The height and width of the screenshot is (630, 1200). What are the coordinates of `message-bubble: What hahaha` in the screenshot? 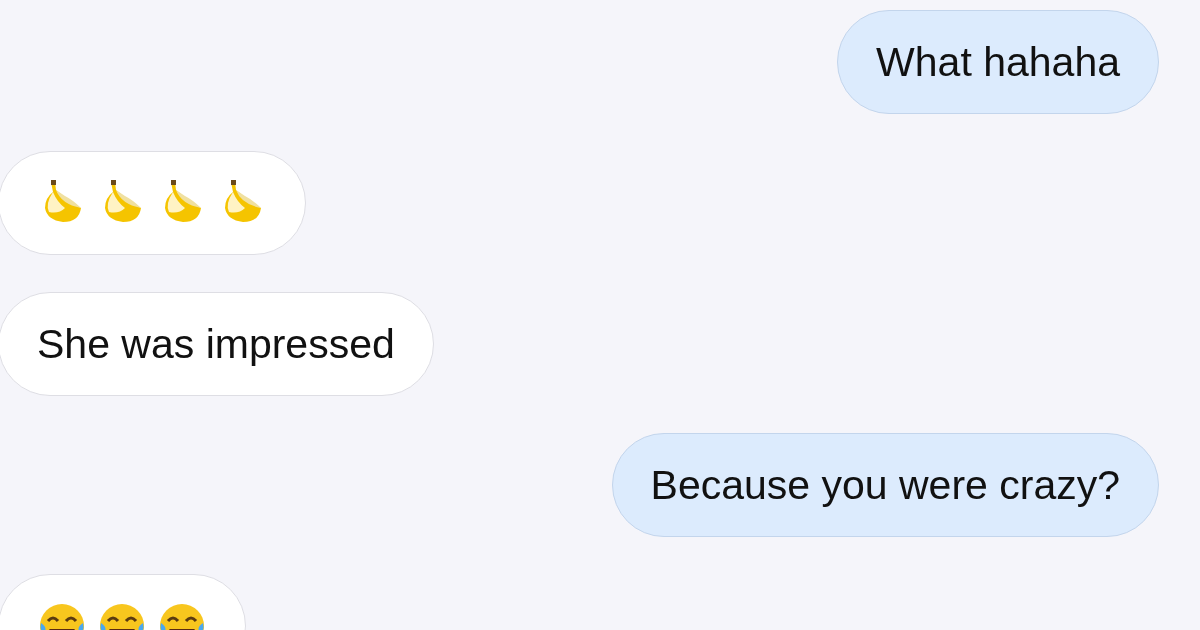 It's located at (998, 62).